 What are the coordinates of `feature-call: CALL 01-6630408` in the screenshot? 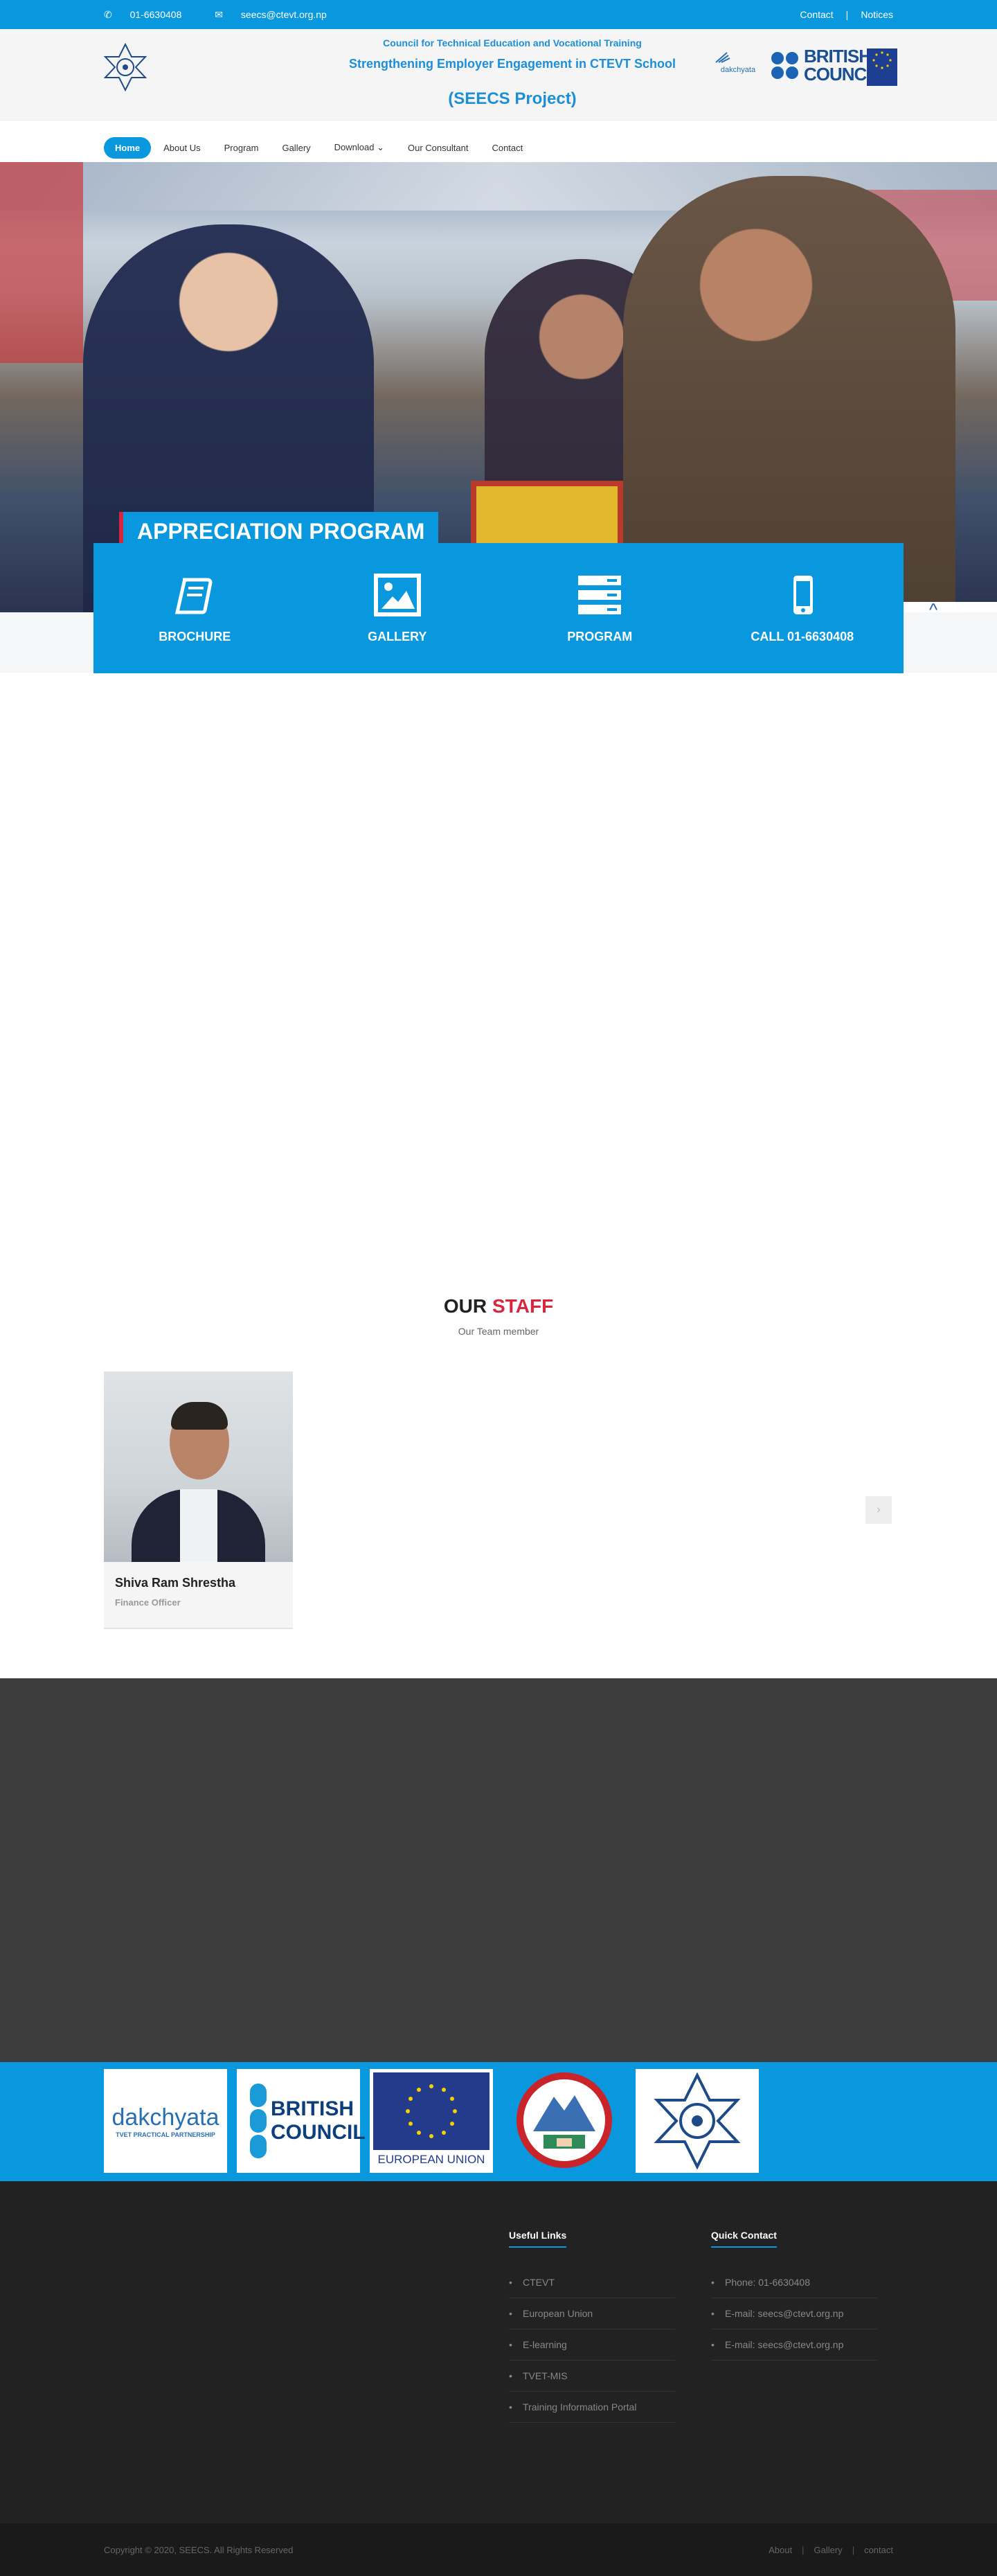 It's located at (803, 608).